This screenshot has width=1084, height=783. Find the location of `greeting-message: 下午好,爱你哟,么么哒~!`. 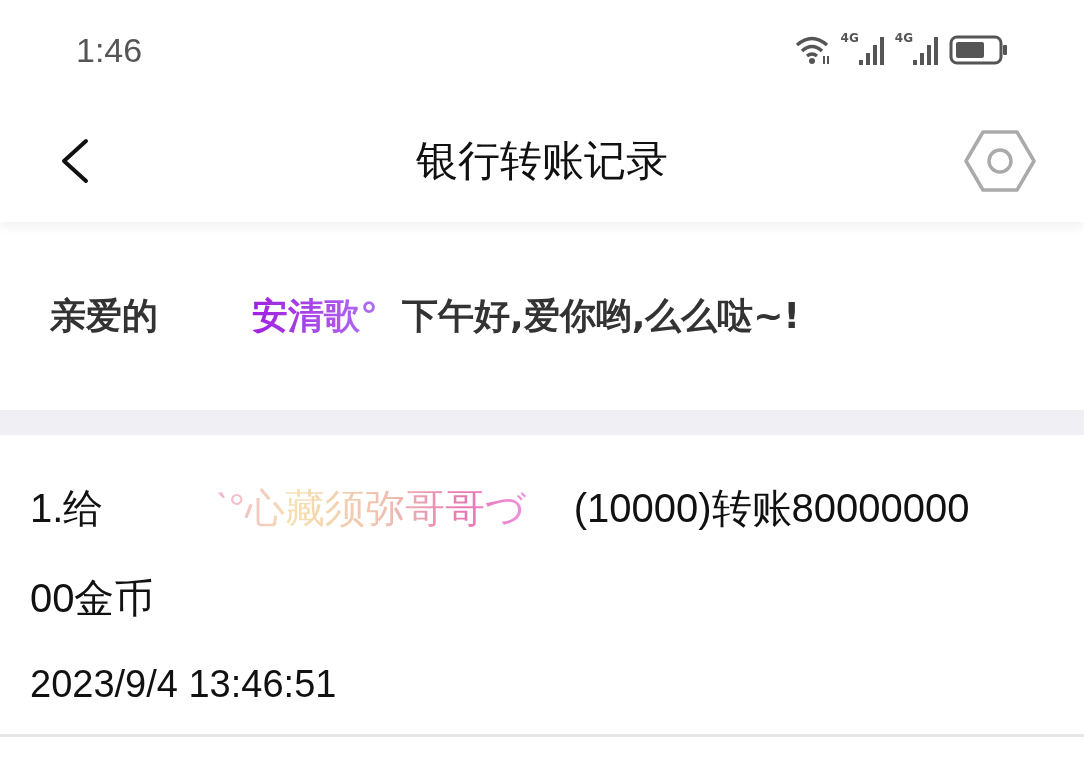

greeting-message: 下午好,爱你哟,么么哒~! is located at coordinates (601, 315).